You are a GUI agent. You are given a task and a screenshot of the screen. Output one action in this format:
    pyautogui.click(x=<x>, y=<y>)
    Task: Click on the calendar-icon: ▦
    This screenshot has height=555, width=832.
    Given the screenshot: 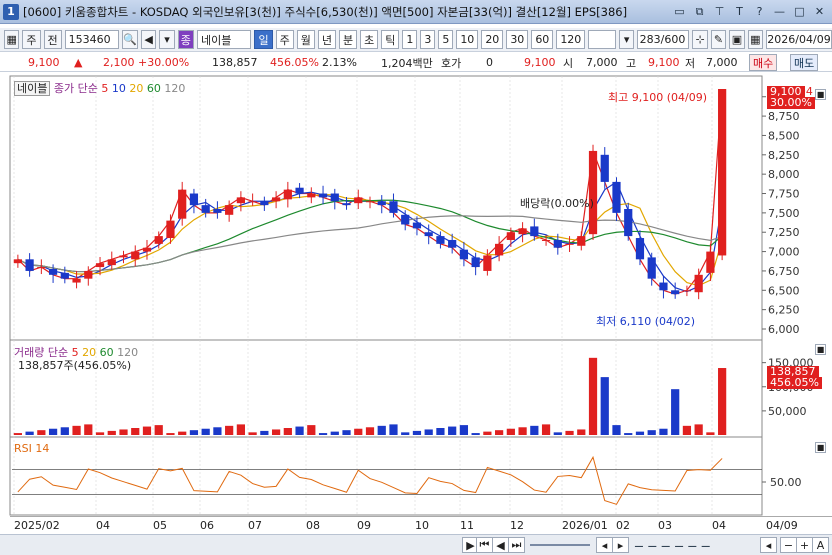 What is the action you would take?
    pyautogui.click(x=755, y=39)
    